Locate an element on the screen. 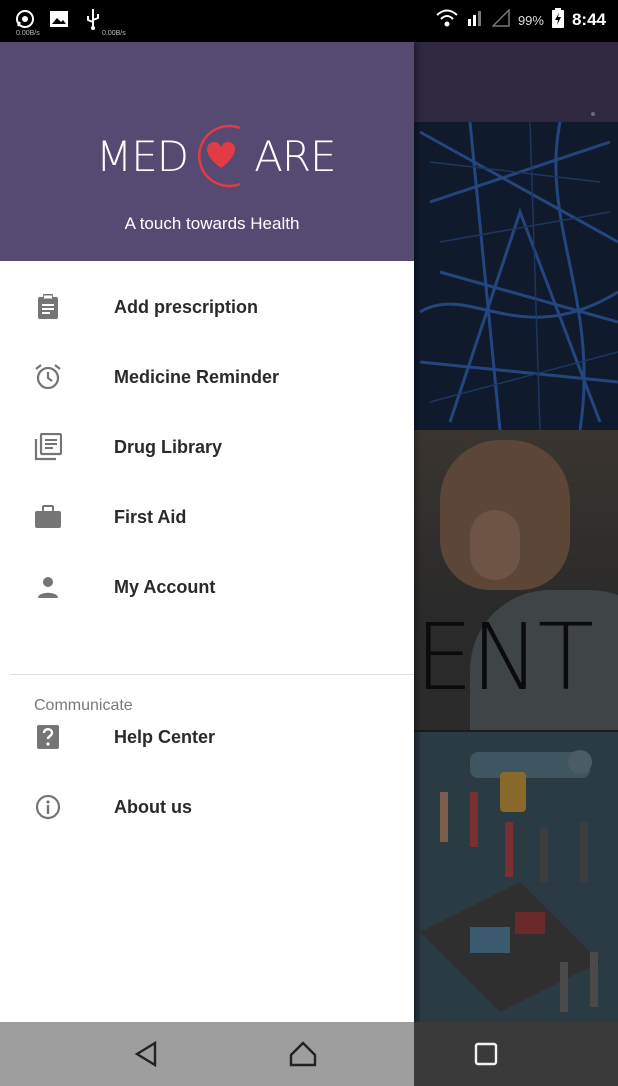  net-speed-up: 0.00B/s is located at coordinates (114, 33).